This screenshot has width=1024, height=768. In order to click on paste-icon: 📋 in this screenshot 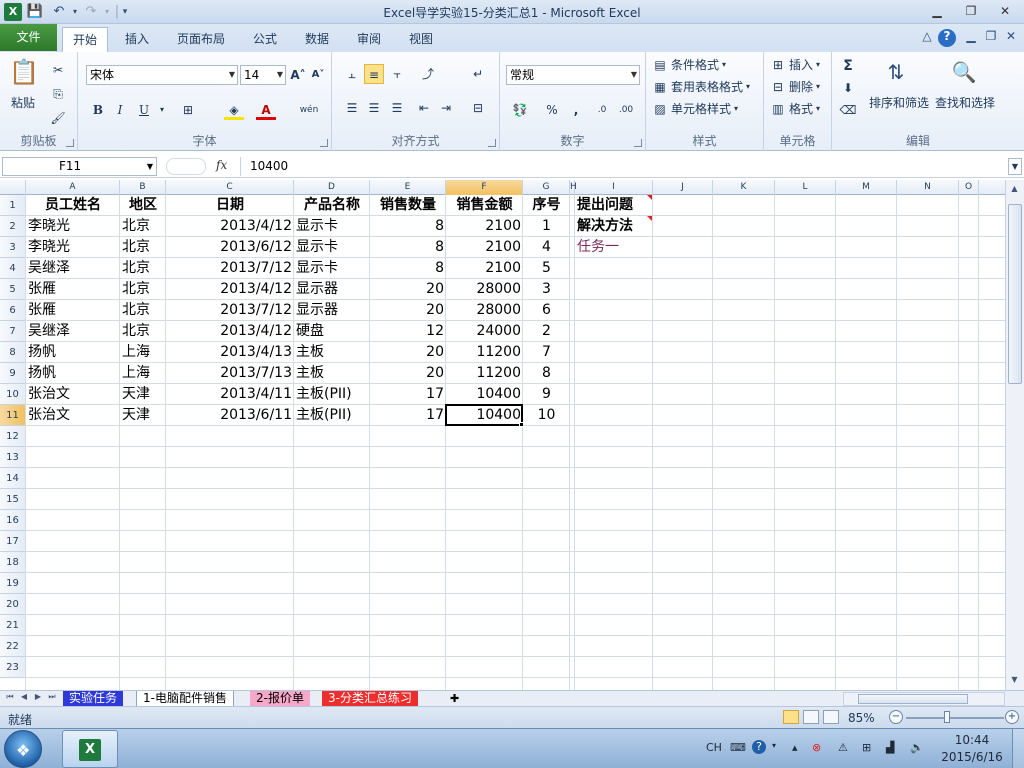, I will do `click(24, 72)`.